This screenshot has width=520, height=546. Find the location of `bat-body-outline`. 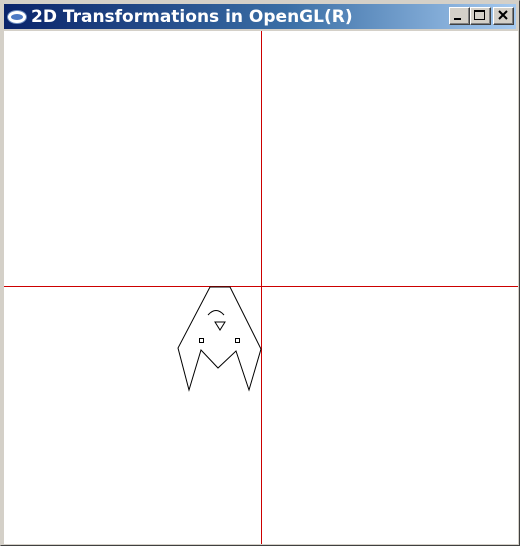

bat-body-outline is located at coordinates (219, 339).